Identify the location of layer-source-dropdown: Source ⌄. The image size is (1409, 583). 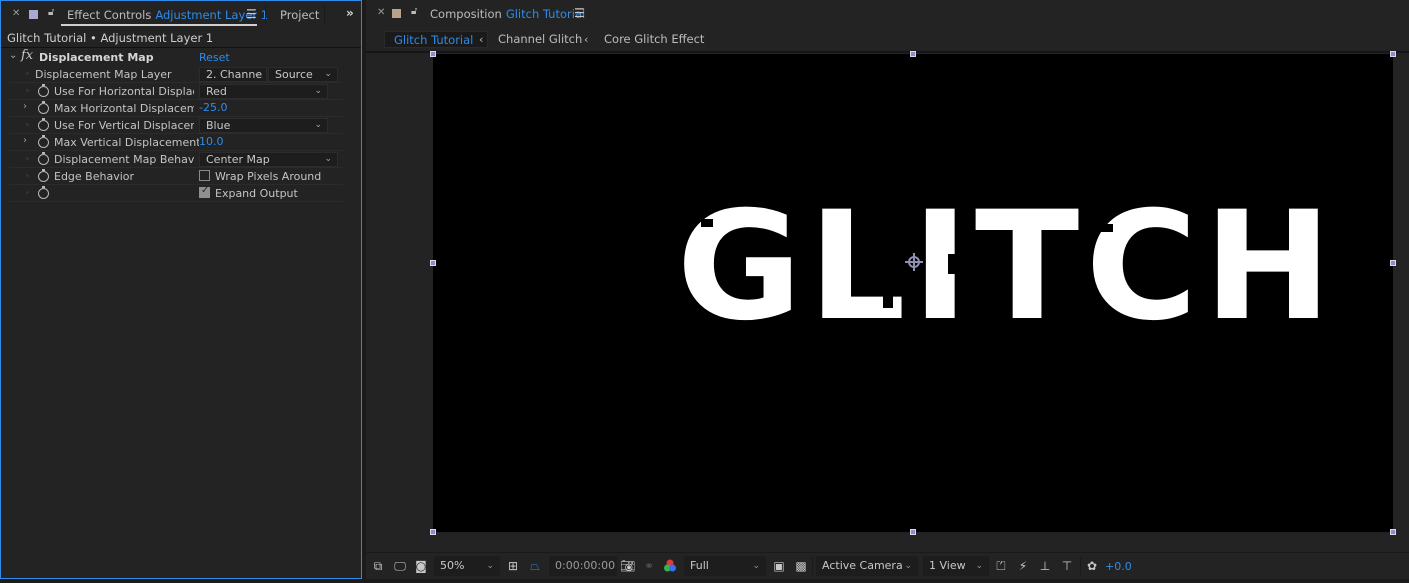
(303, 74).